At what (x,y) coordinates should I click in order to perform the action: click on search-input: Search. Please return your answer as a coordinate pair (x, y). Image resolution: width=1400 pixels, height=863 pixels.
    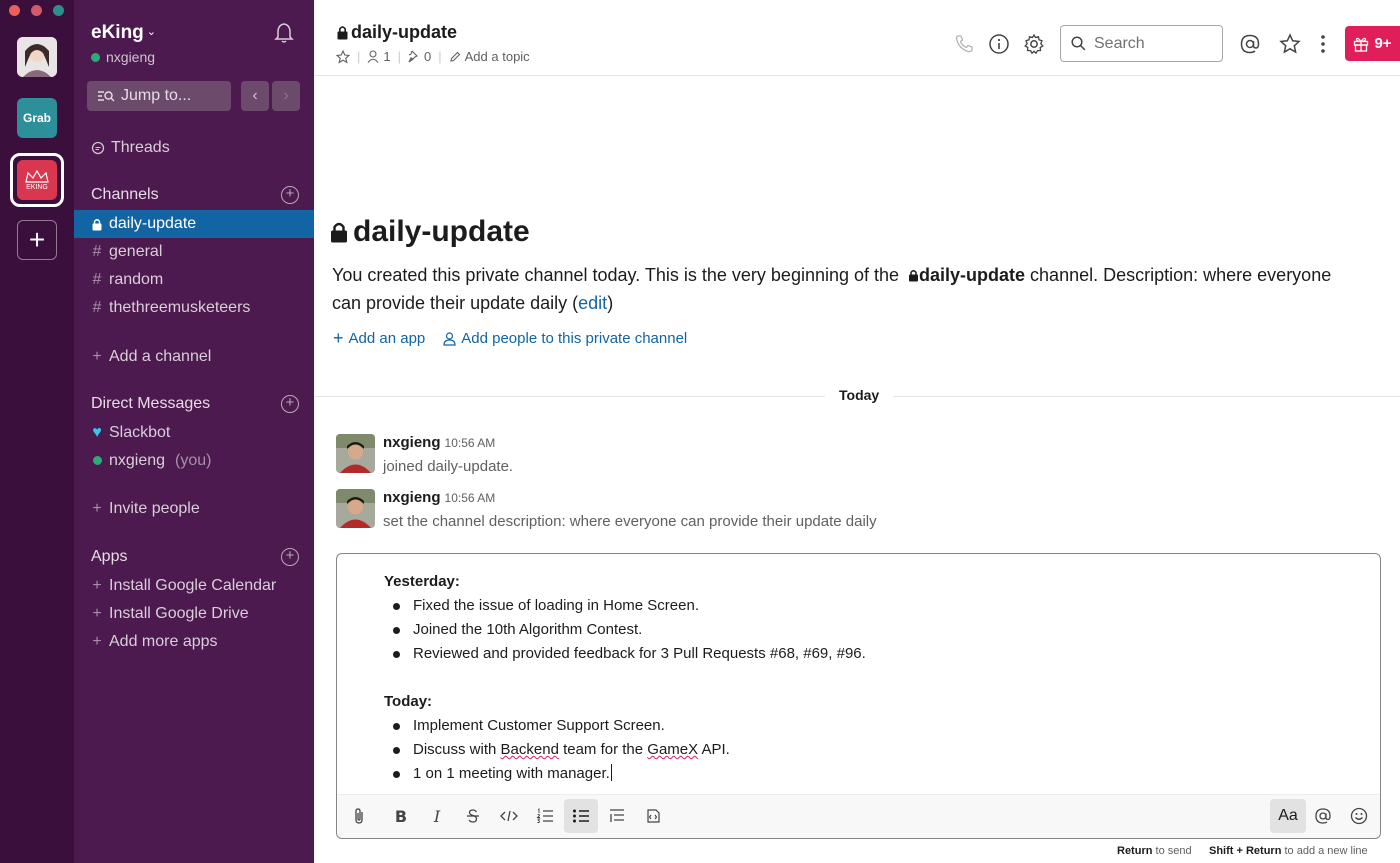
    Looking at the image, I should click on (1141, 43).